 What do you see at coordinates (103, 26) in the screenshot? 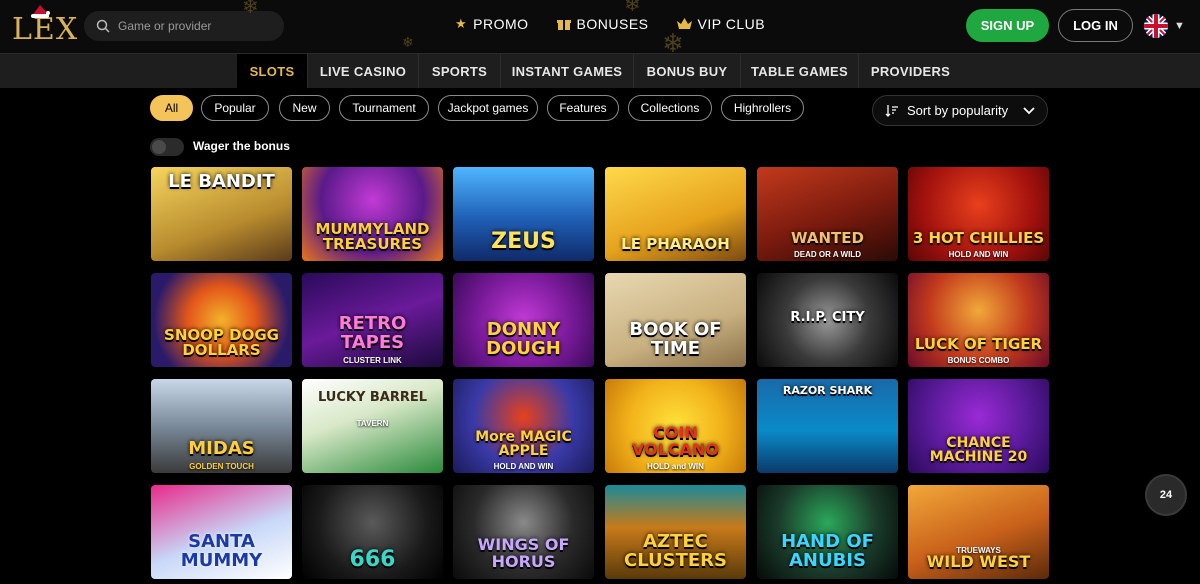
I see `search-icon` at bounding box center [103, 26].